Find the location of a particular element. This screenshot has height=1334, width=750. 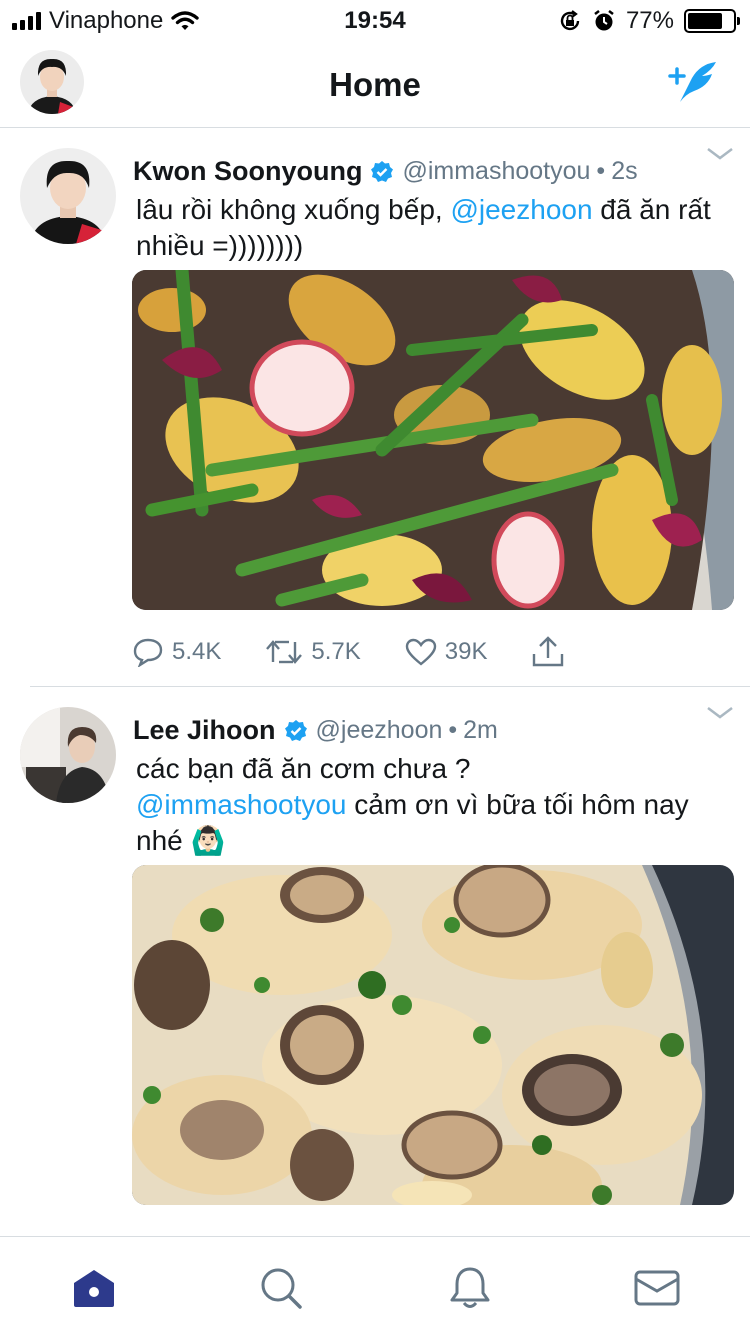

tweet-author-name: Kwon Soonyoung is located at coordinates (247, 171).